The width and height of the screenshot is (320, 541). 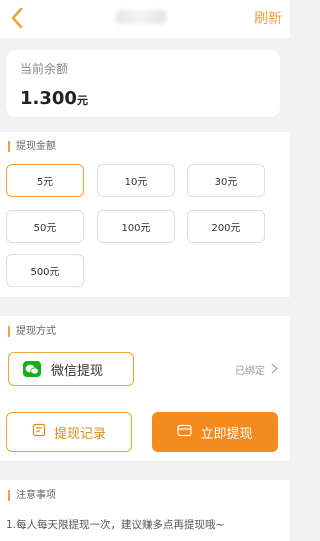 What do you see at coordinates (143, 83) in the screenshot?
I see `balance-card: 当前余额 1.300元` at bounding box center [143, 83].